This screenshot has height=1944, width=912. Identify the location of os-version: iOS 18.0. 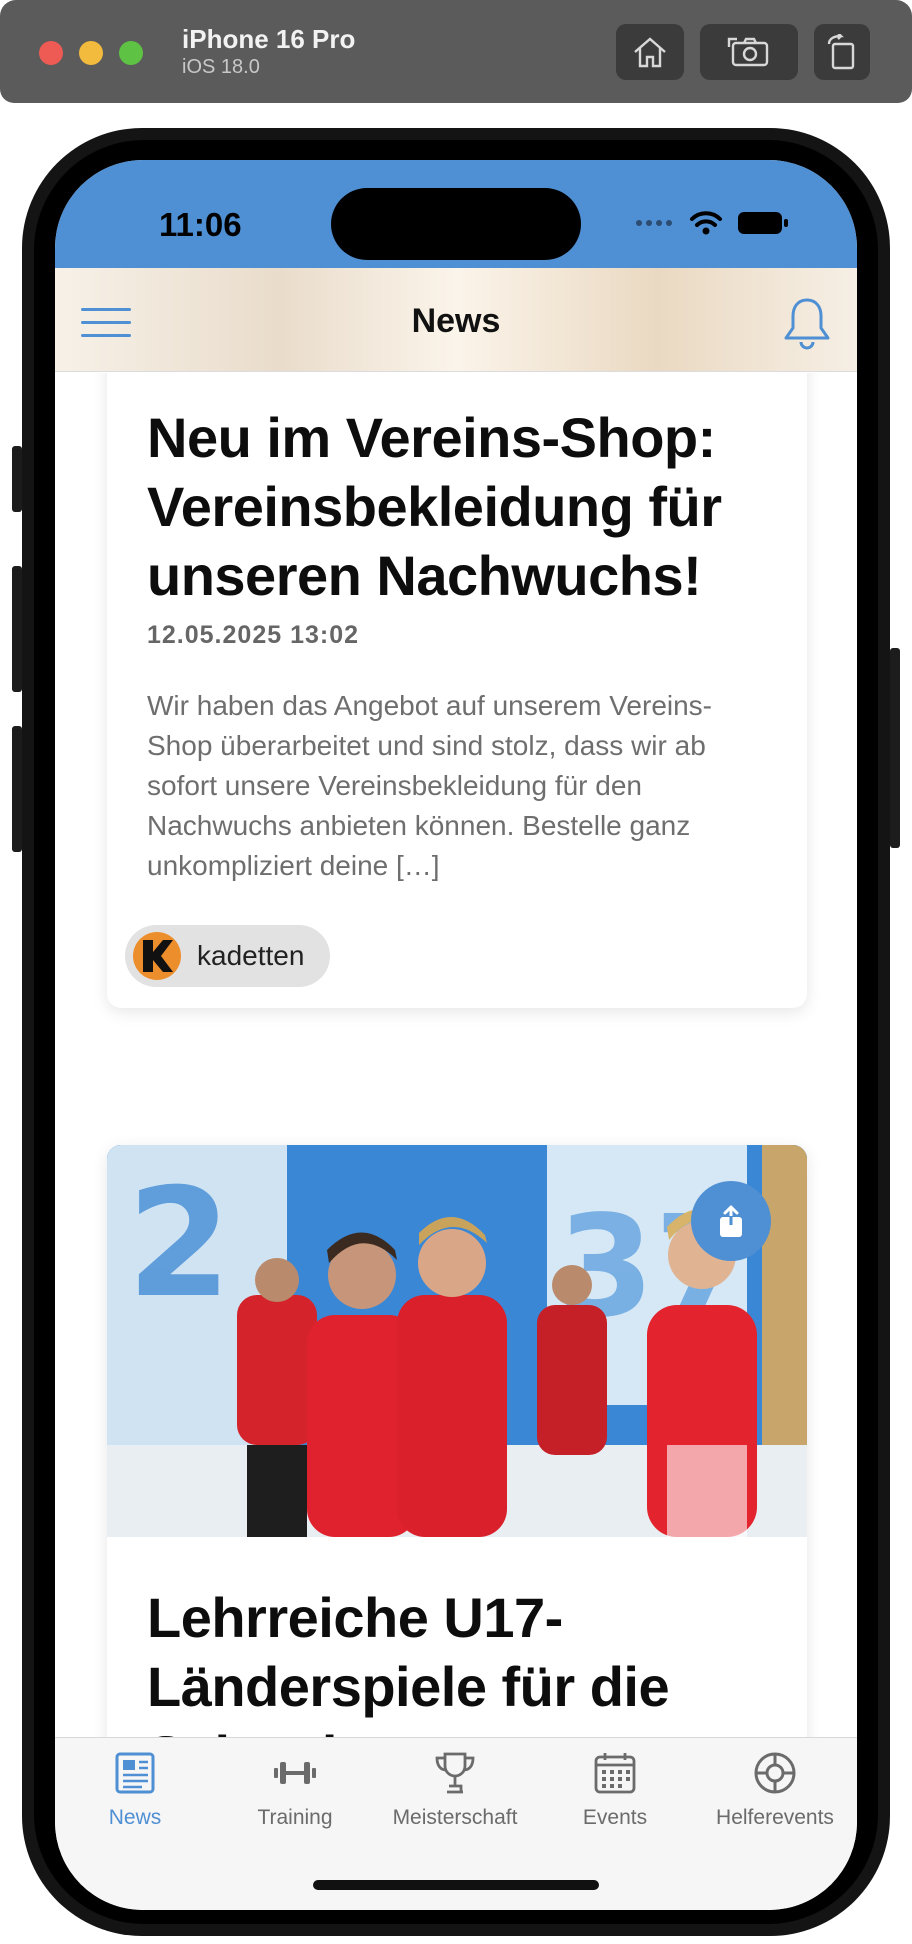
(221, 67).